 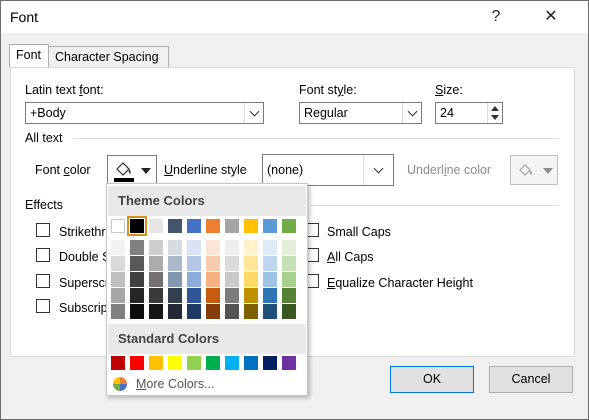 I want to click on superscript-checkbox, so click(x=43, y=281).